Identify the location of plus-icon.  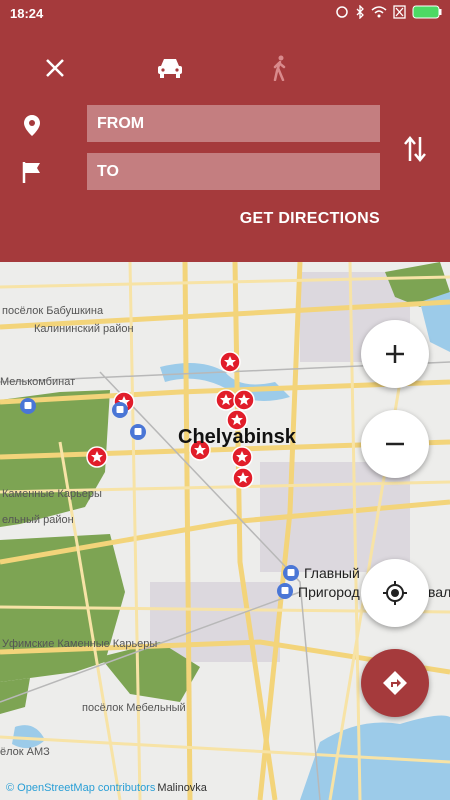
(395, 354).